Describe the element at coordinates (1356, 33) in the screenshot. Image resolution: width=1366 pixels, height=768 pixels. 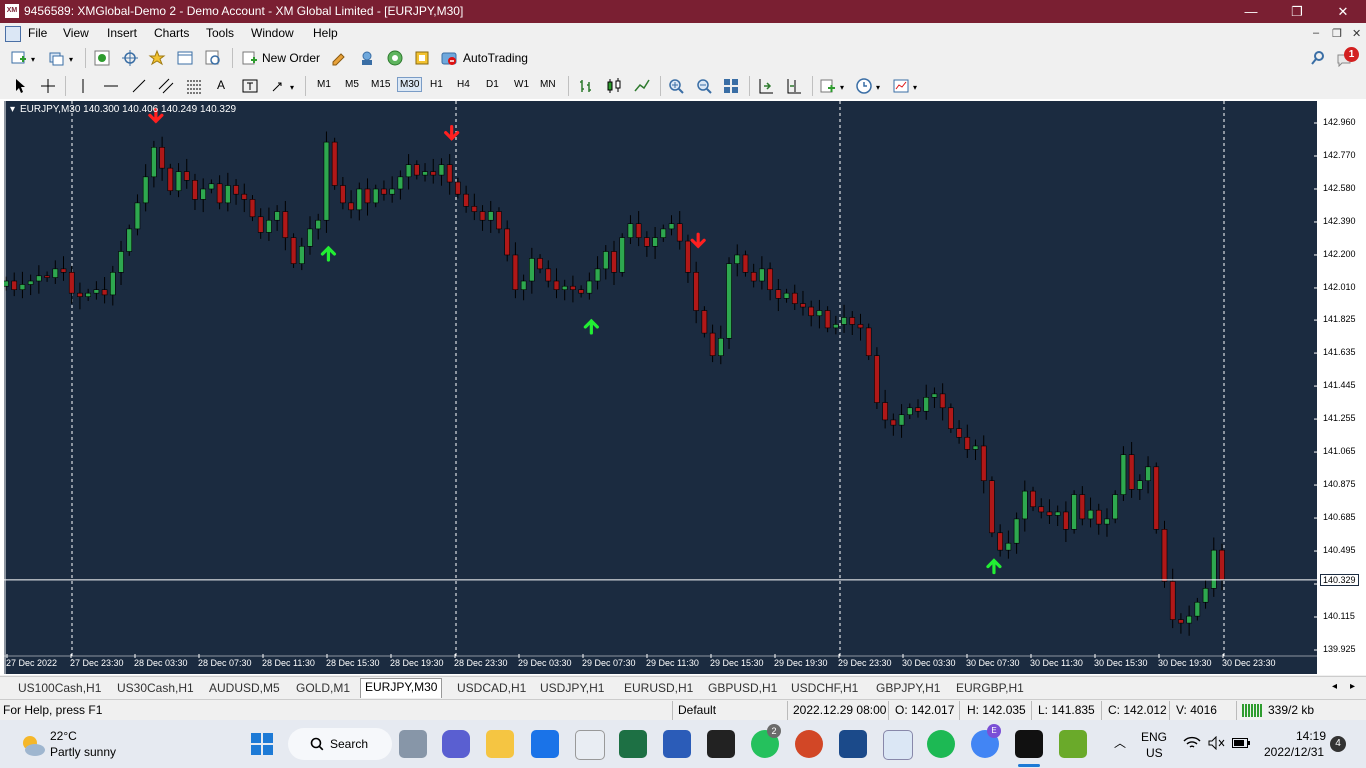
I see `mdi-close-button: ✕` at that location.